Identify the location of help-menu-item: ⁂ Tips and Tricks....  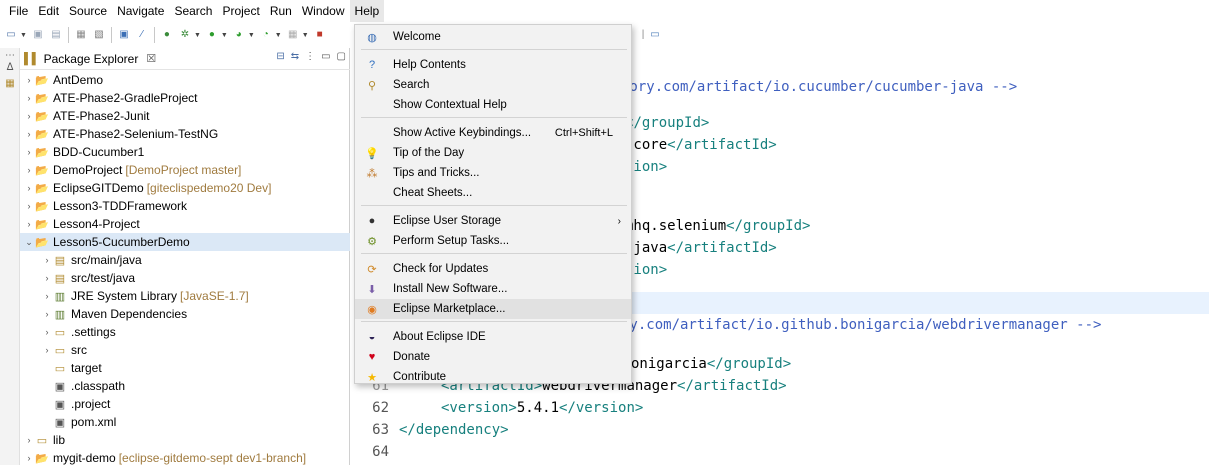
(493, 173).